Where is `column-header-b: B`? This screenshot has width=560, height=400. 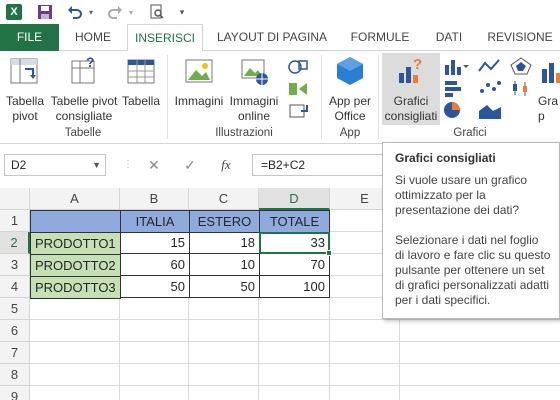
column-header-b: B is located at coordinates (154, 199).